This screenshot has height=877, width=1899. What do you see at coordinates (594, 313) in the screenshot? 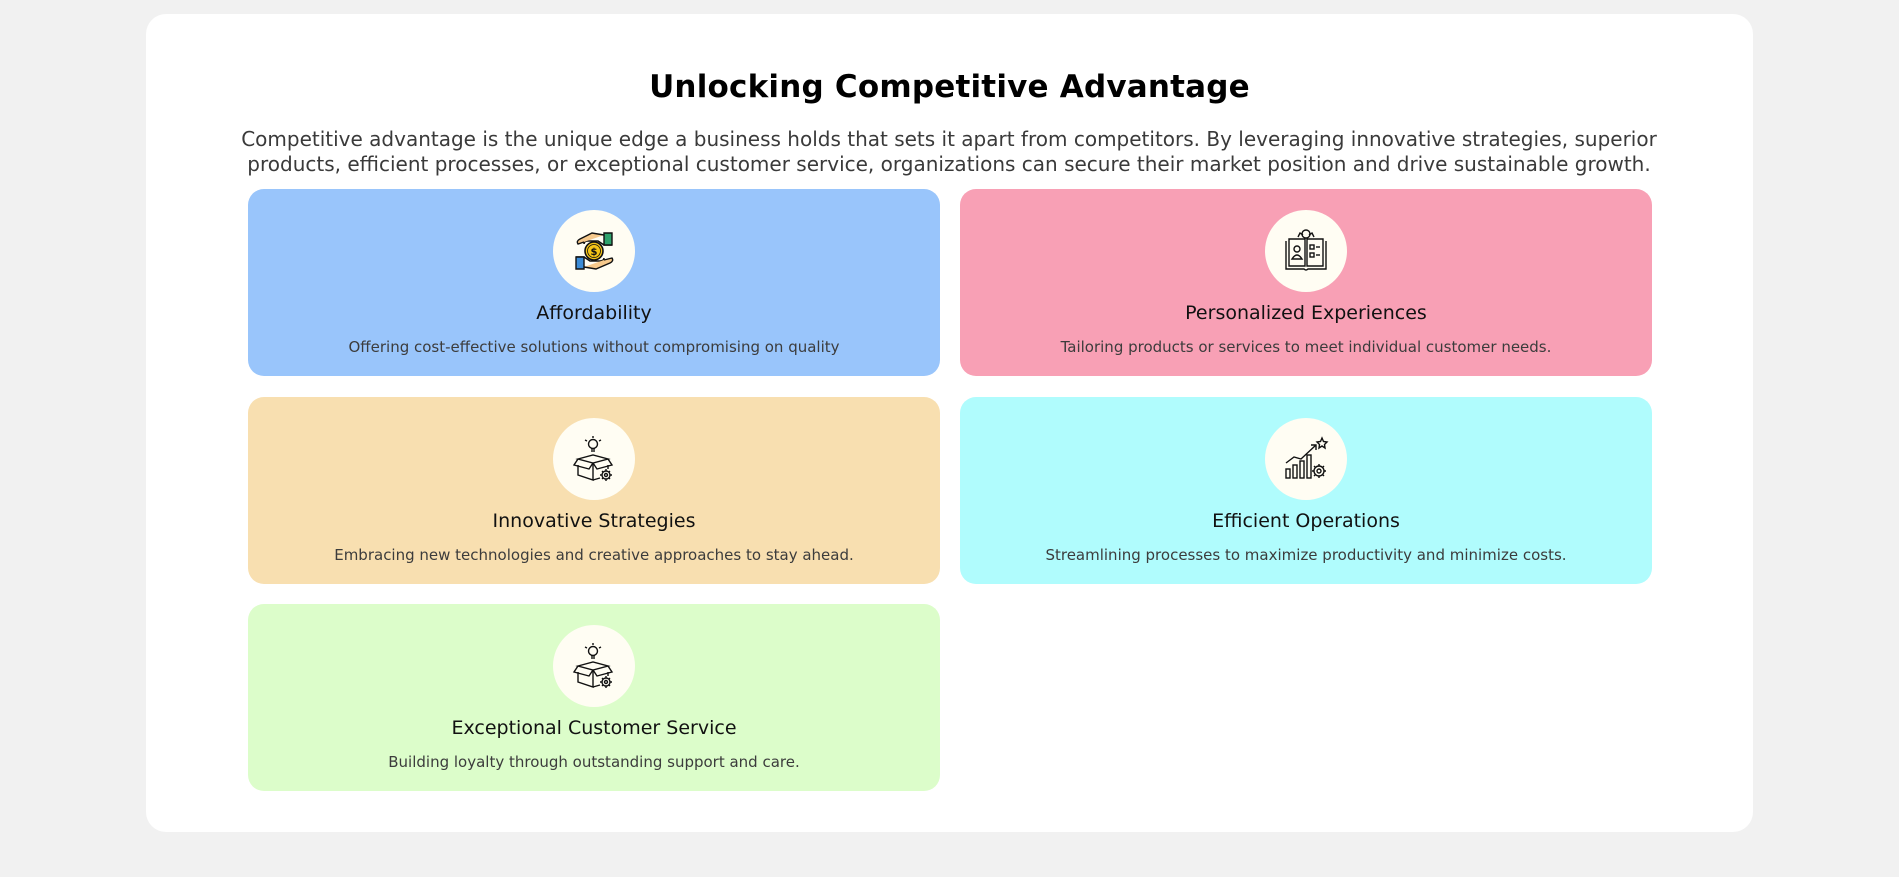
I see `card-title: Affordability` at bounding box center [594, 313].